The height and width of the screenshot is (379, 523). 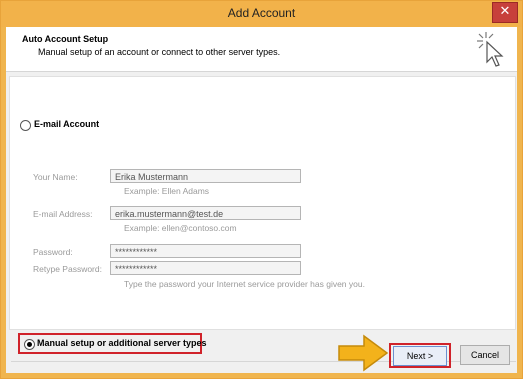 What do you see at coordinates (67, 124) in the screenshot?
I see `email-account-label: E-mail Account` at bounding box center [67, 124].